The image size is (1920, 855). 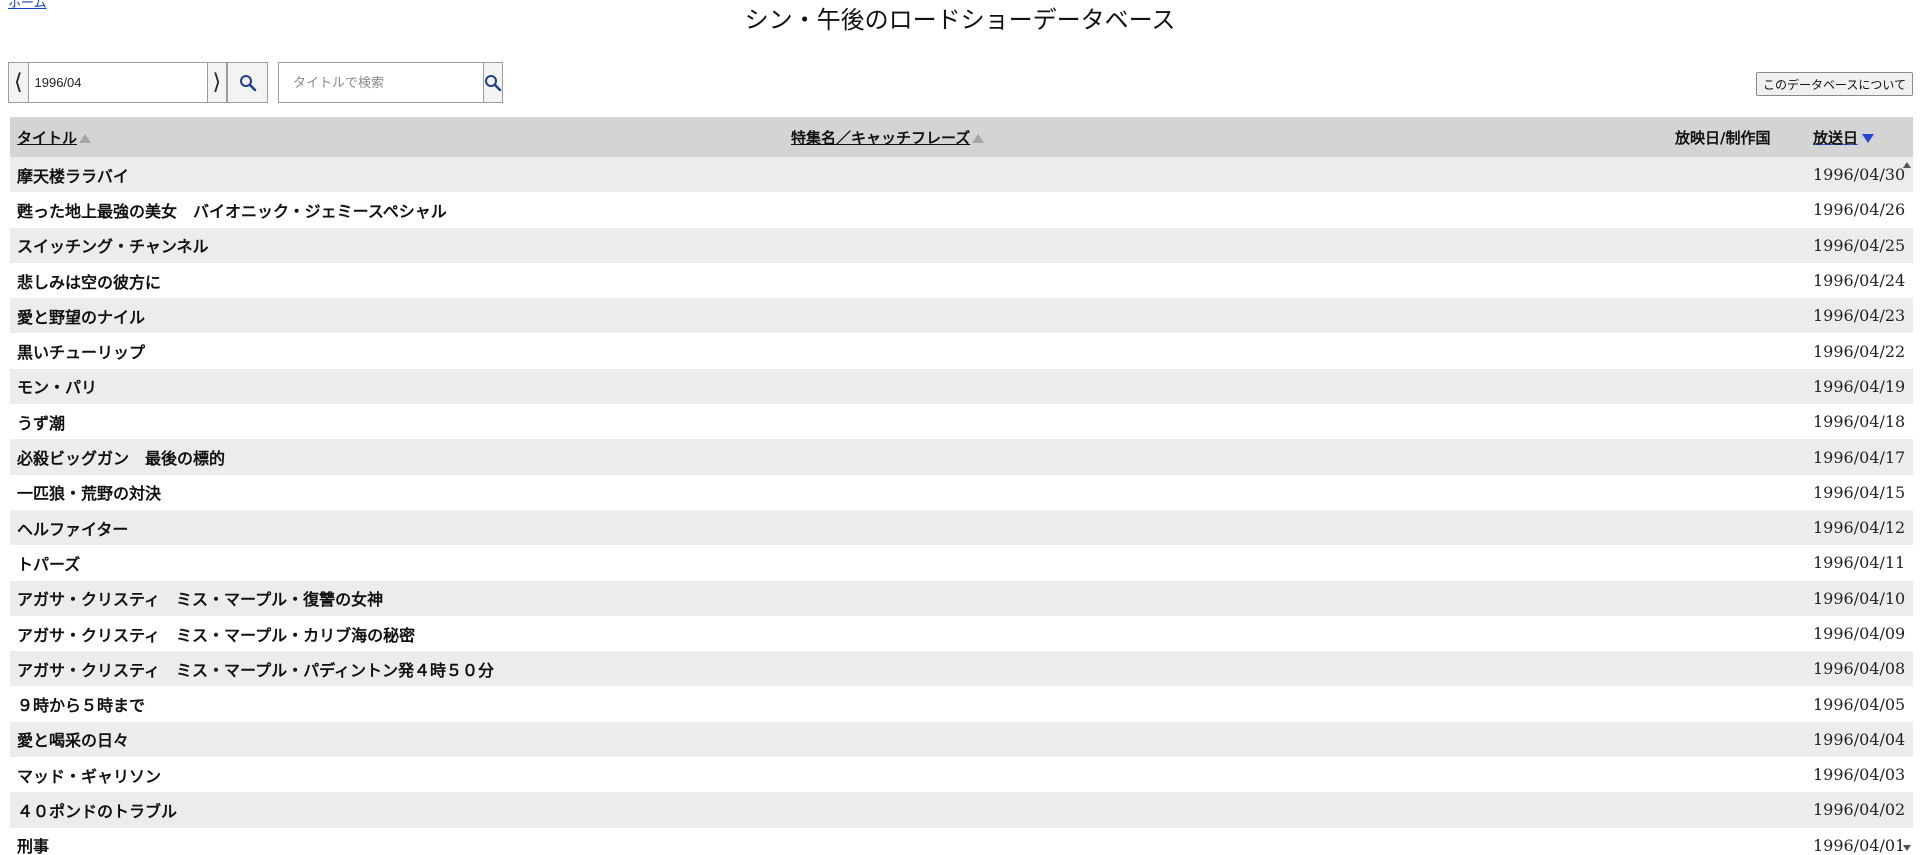 I want to click on header-origin: 放映日/制作国, so click(x=1737, y=137).